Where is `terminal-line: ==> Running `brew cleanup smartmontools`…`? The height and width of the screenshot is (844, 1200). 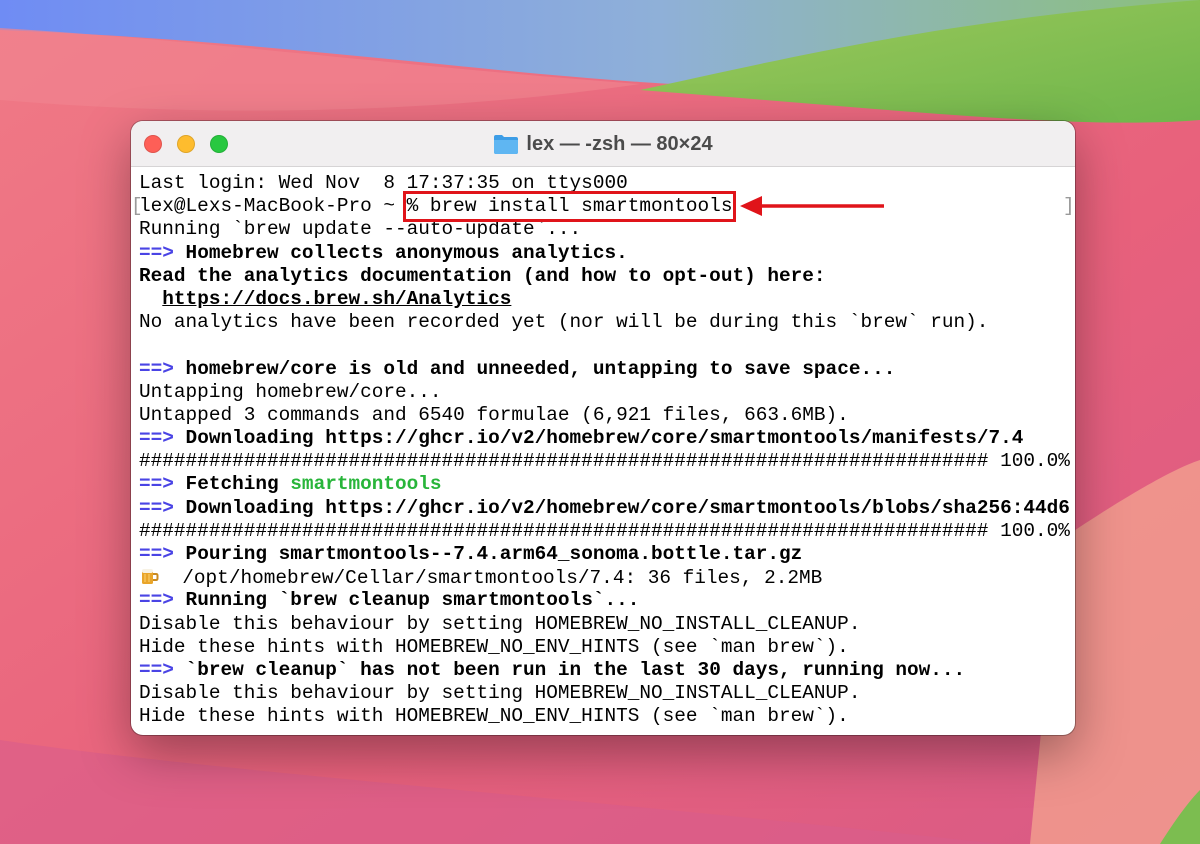
terminal-line: ==> Running `brew cleanup smartmontools`… is located at coordinates (604, 600).